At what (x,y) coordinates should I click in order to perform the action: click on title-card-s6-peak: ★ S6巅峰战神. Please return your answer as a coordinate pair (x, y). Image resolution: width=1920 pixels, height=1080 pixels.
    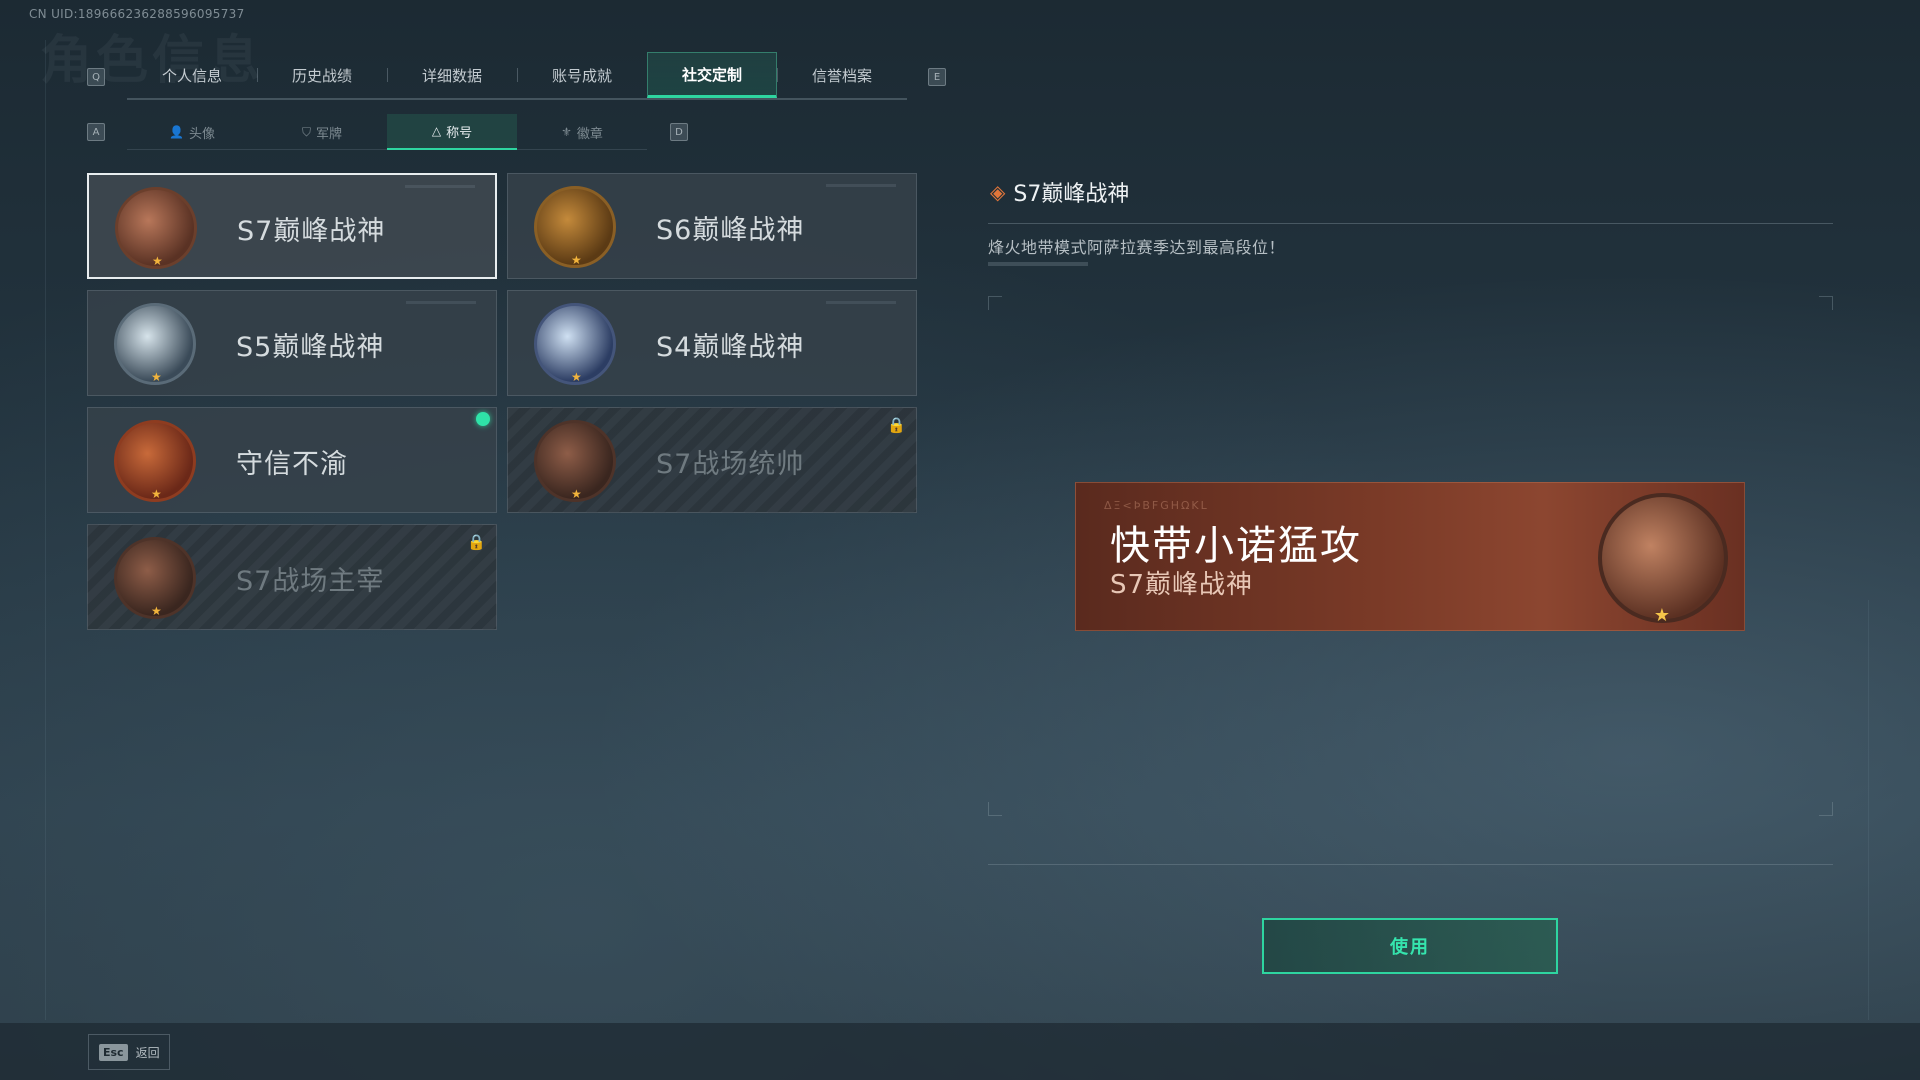
    Looking at the image, I should click on (712, 226).